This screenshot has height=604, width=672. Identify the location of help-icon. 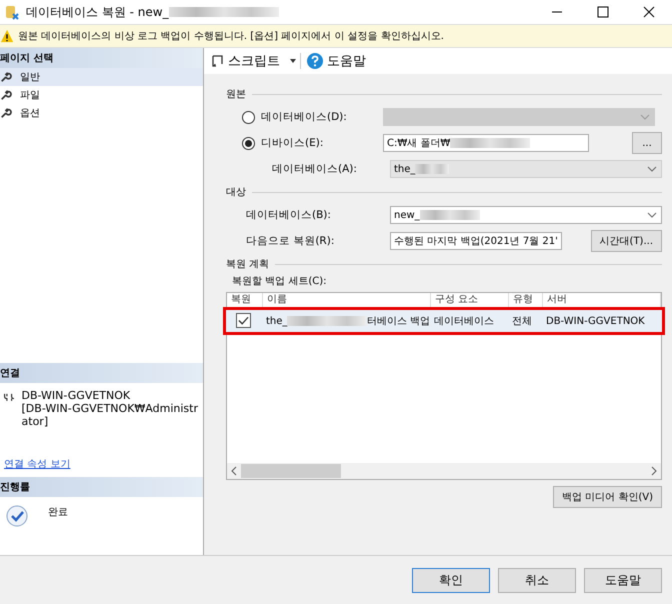
(315, 61).